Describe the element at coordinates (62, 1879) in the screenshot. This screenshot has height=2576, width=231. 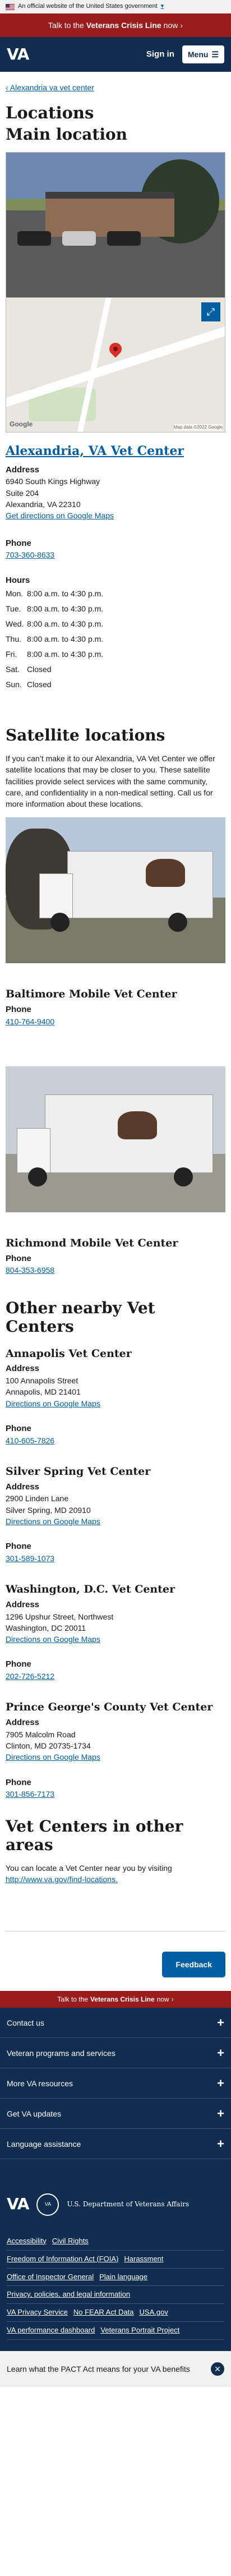
I see `find-locations-link: http://www.va.gov/find-locations.` at that location.